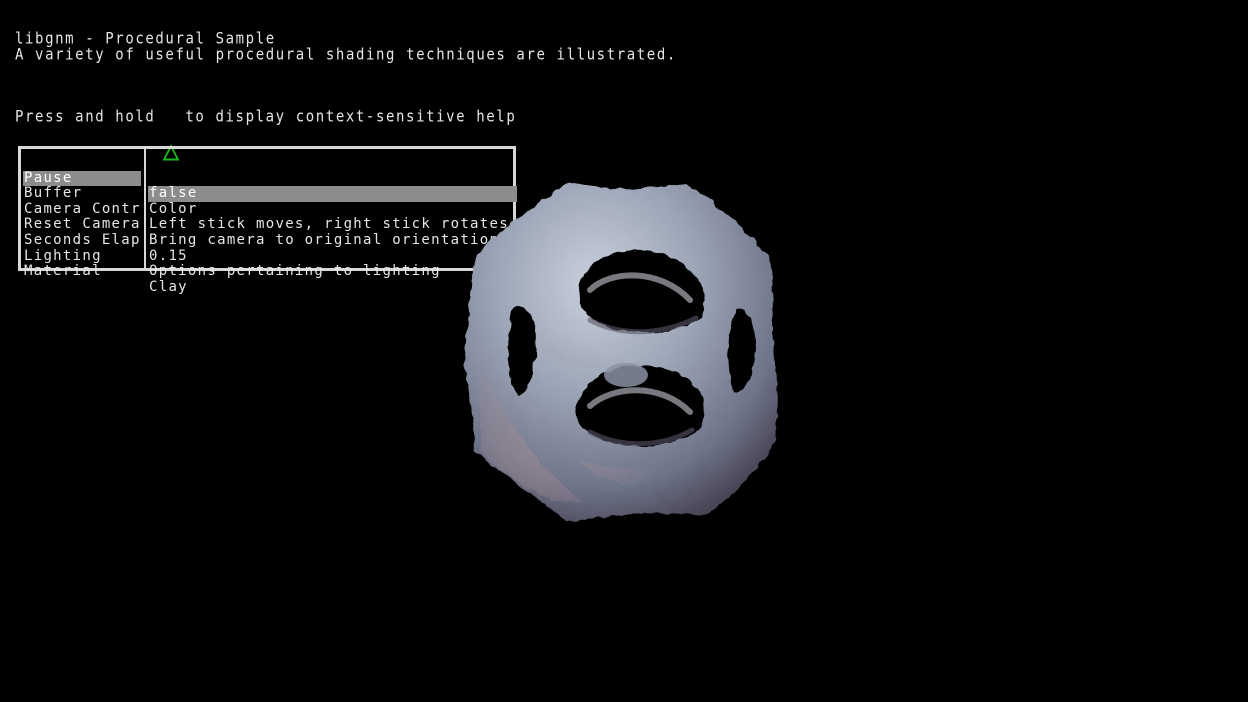  What do you see at coordinates (171, 134) in the screenshot?
I see `triangle-button-icon` at bounding box center [171, 134].